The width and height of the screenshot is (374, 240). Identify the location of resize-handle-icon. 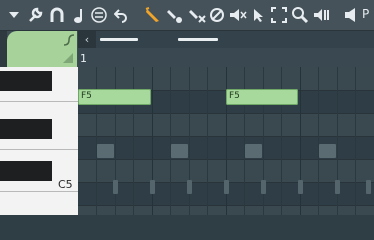
(69, 40).